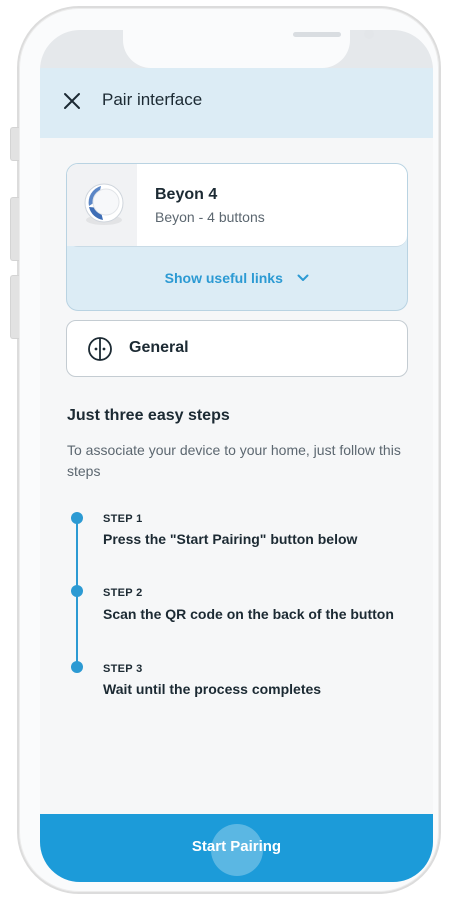 The height and width of the screenshot is (899, 451). What do you see at coordinates (236, 846) in the screenshot?
I see `start-pairing-button: Start Pairing` at bounding box center [236, 846].